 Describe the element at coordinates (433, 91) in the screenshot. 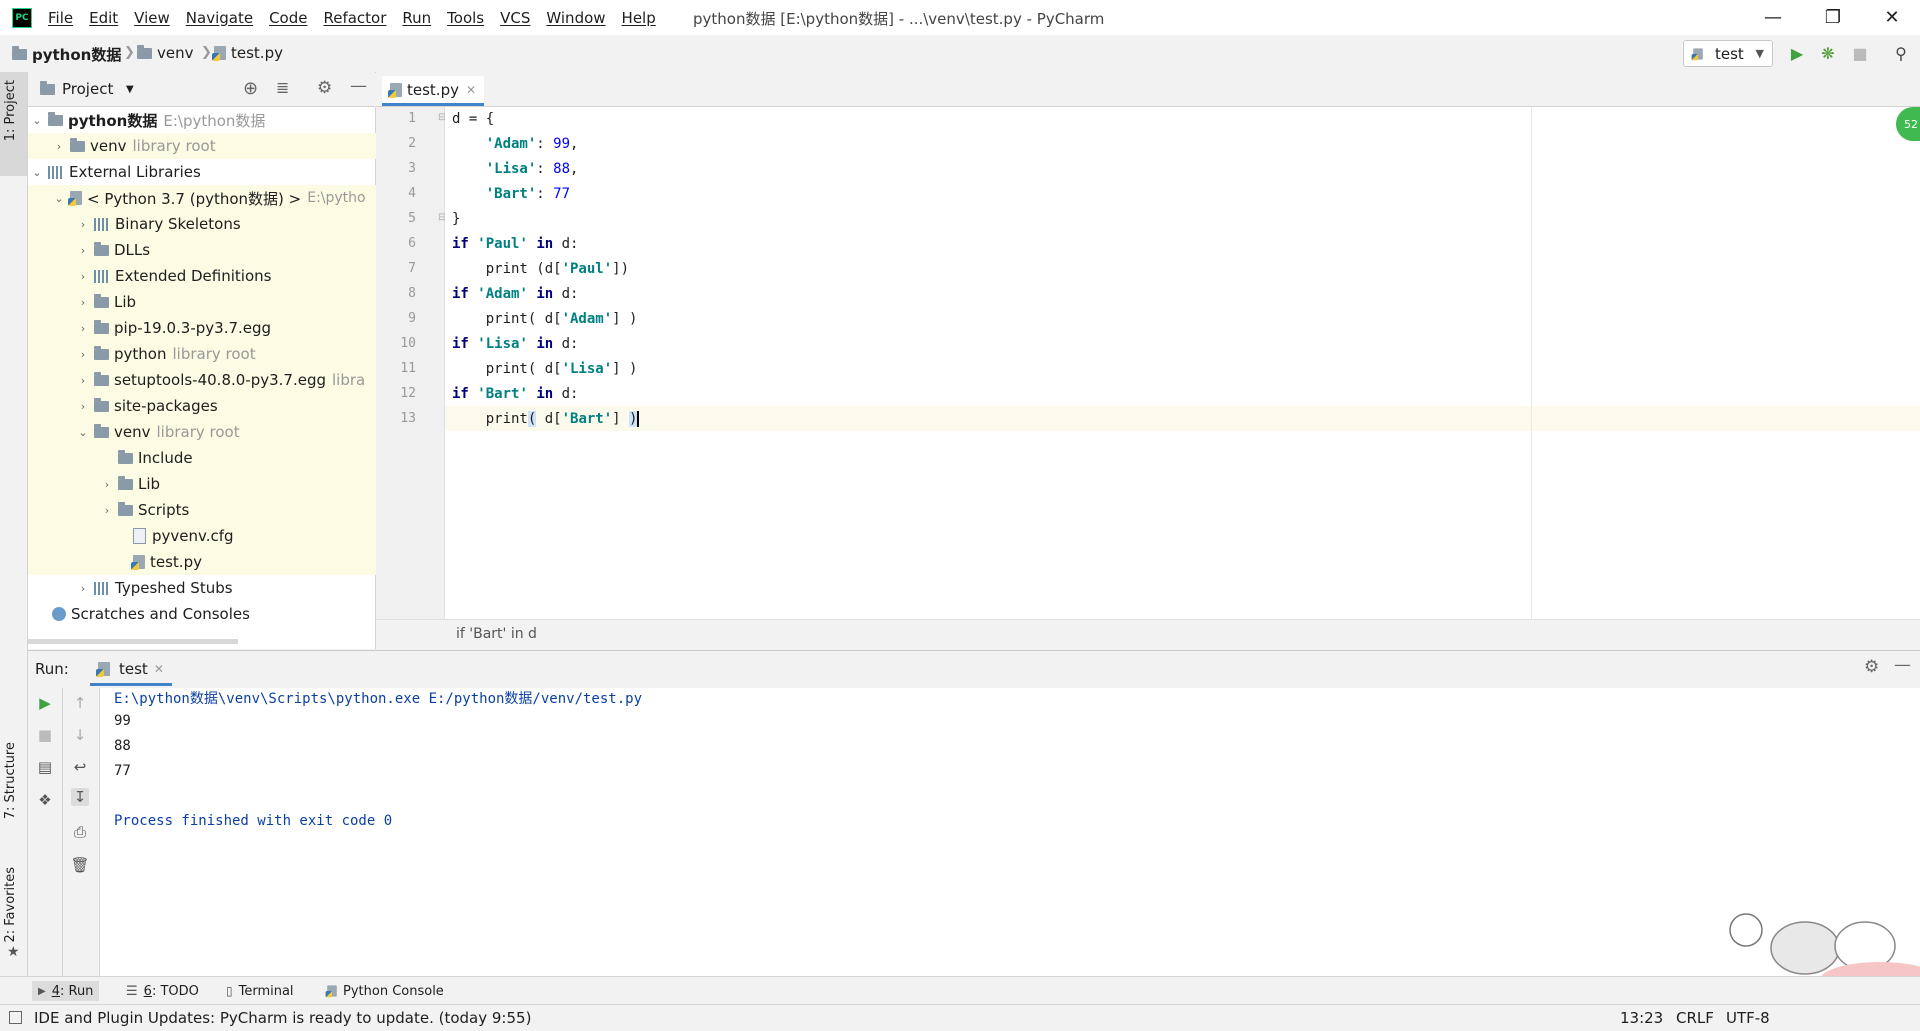

I see `tab-test-py: test.py ✕` at that location.